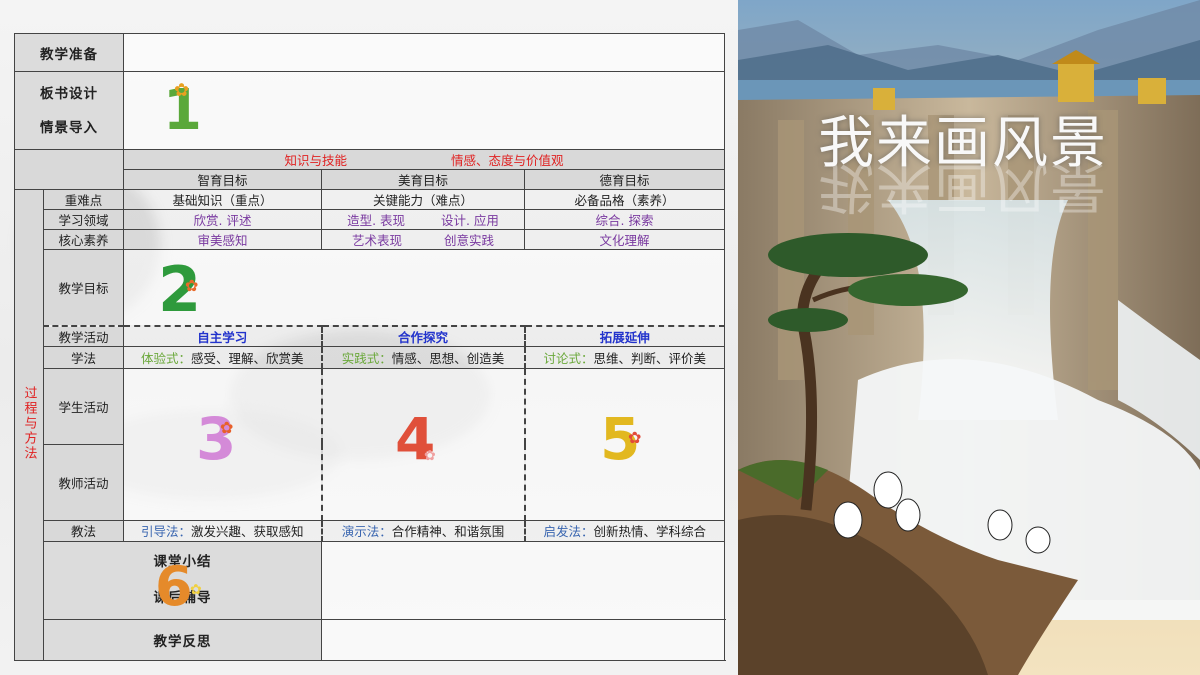 The height and width of the screenshot is (675, 1200). I want to click on literacy-c2: 艺术表现 创意实践, so click(423, 240).